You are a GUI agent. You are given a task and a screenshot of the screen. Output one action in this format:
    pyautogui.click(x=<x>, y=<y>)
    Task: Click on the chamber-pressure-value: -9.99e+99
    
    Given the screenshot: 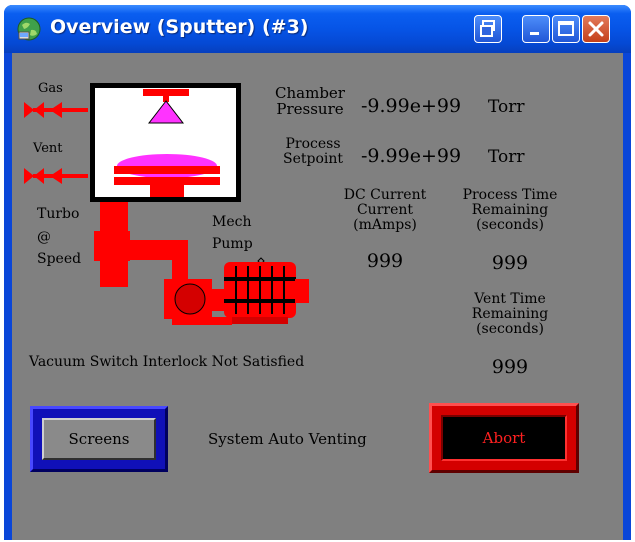 What is the action you would take?
    pyautogui.click(x=411, y=106)
    